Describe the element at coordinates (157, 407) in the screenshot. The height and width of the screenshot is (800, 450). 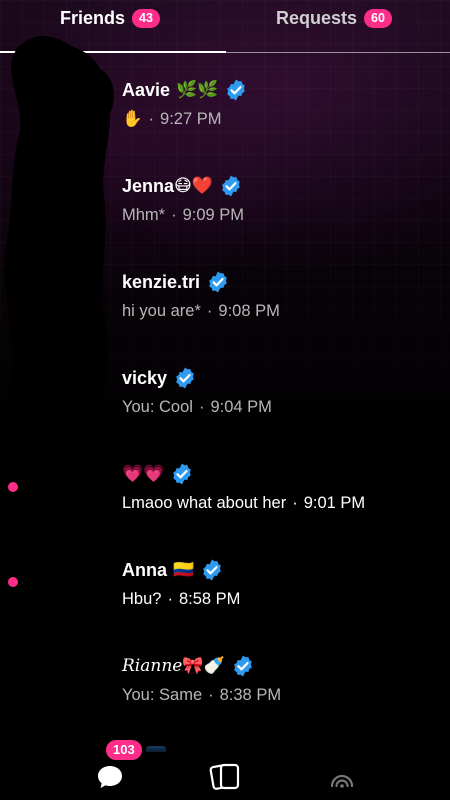
I see `chat-message: You: Cool` at that location.